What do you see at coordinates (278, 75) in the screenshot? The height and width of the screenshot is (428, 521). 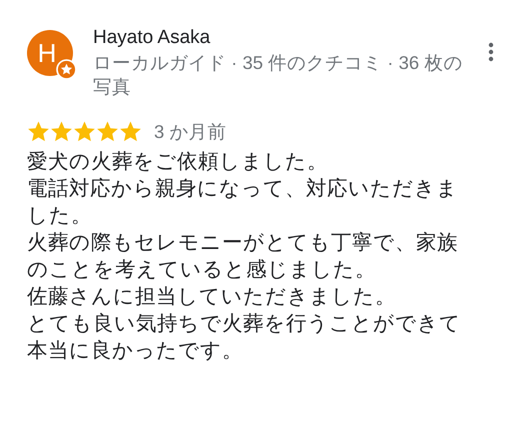 I see `author-stats: ローカルガイド · 35 件のクチコミ · 36 枚の写真` at bounding box center [278, 75].